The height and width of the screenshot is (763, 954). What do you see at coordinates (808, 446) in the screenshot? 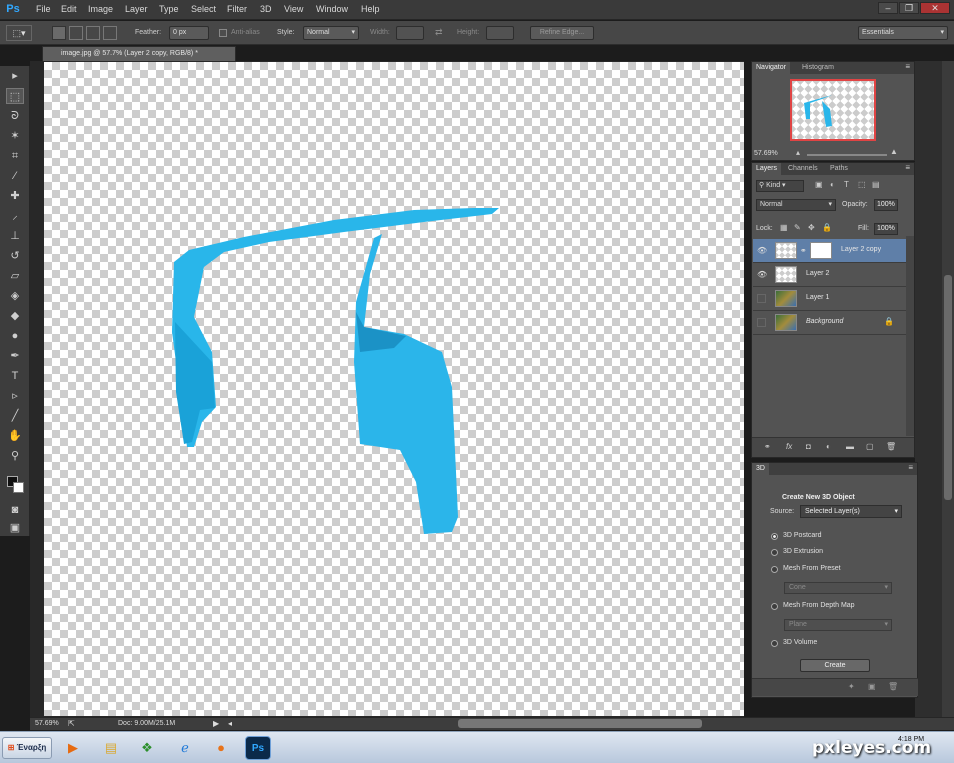
I see `add-mask-icon: ◘` at bounding box center [808, 446].